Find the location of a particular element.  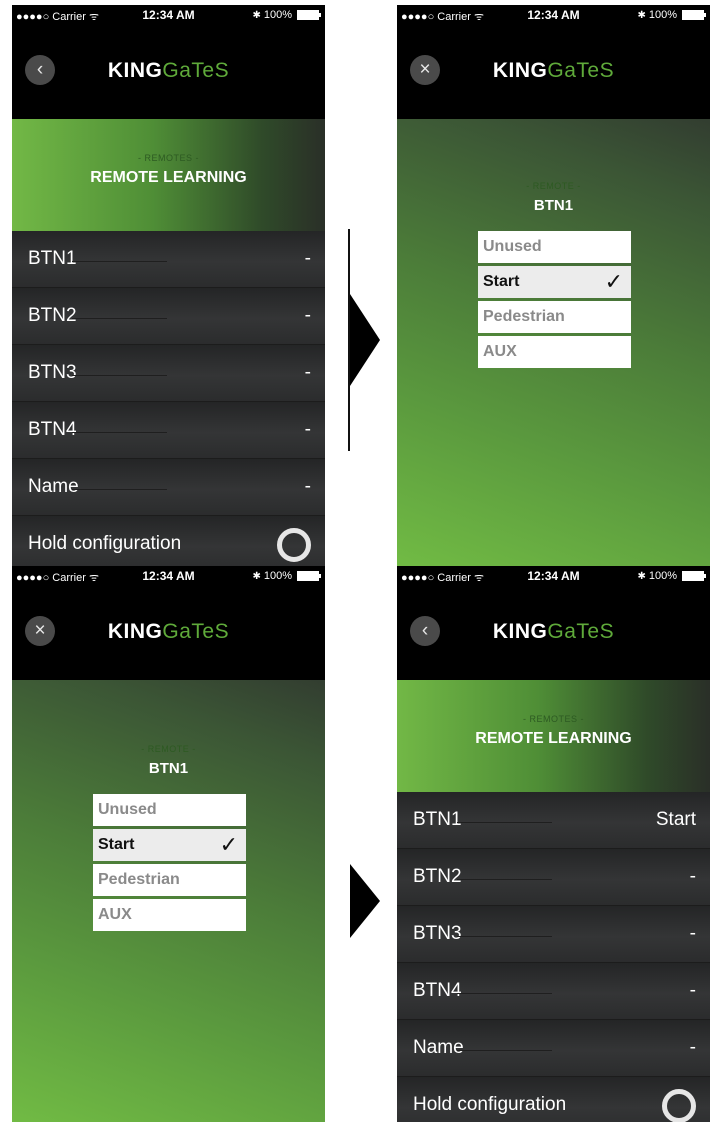

list-item-btn1: BTN1 Start is located at coordinates (553, 820).